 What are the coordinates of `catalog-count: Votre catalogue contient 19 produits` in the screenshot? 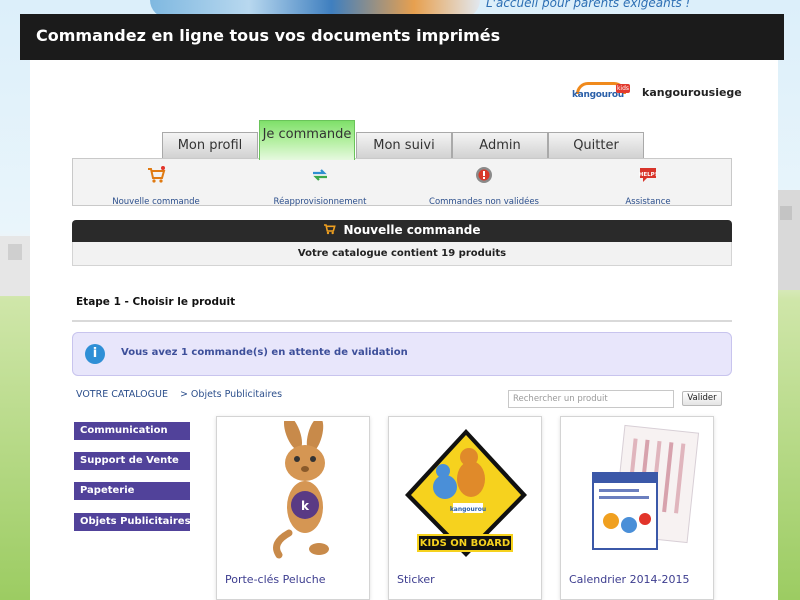 It's located at (402, 254).